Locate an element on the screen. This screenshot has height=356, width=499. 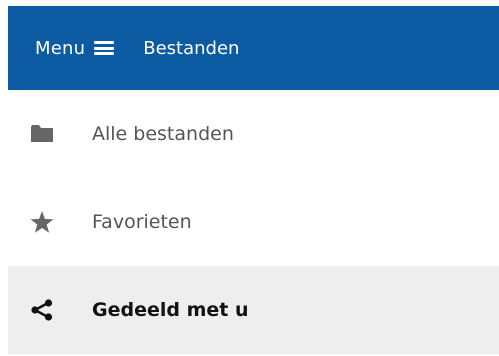
menu-item-label: Favorieten is located at coordinates (142, 222).